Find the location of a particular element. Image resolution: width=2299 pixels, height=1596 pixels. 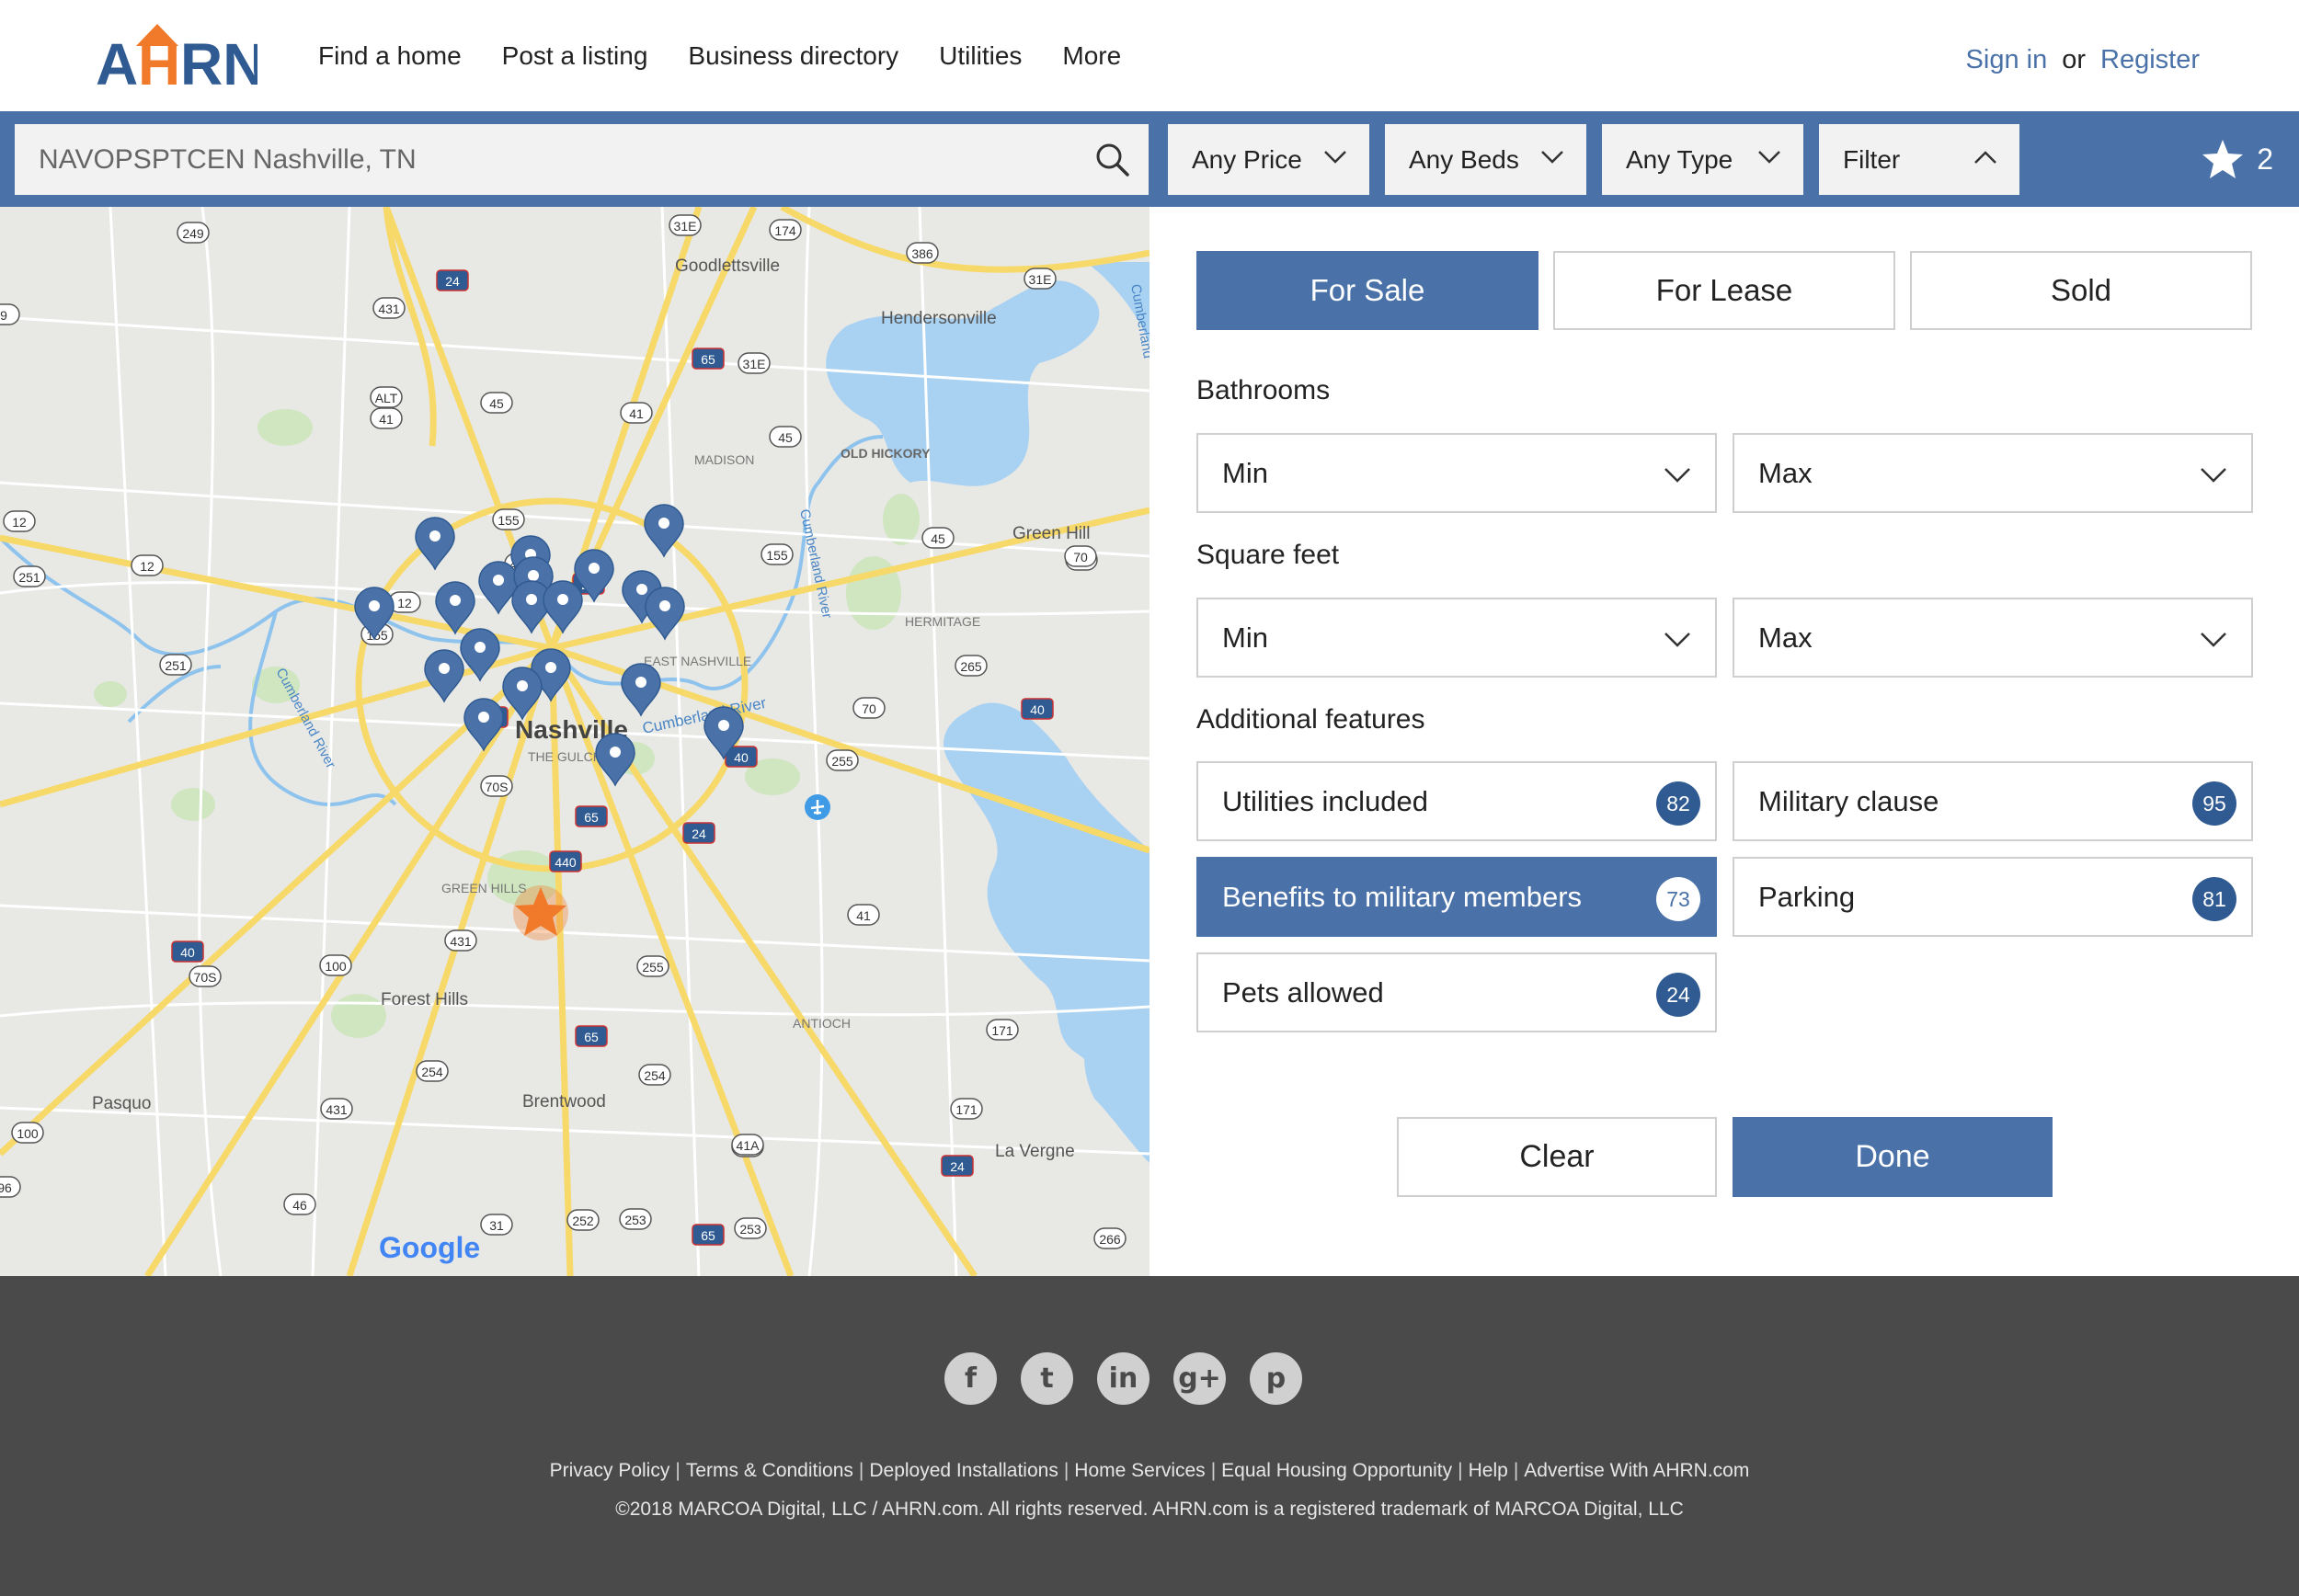

svg-text: 100 is located at coordinates (336, 966).